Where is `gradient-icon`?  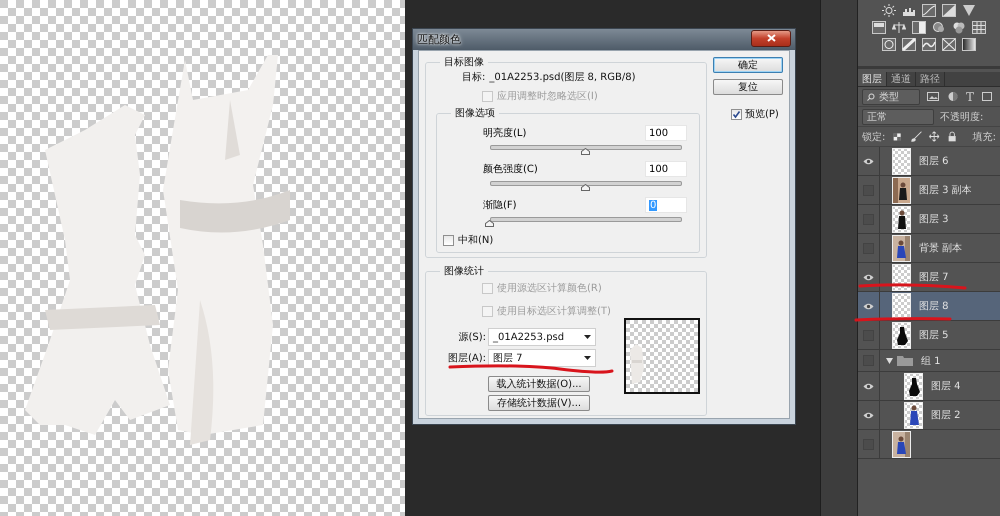
gradient-icon is located at coordinates (969, 44).